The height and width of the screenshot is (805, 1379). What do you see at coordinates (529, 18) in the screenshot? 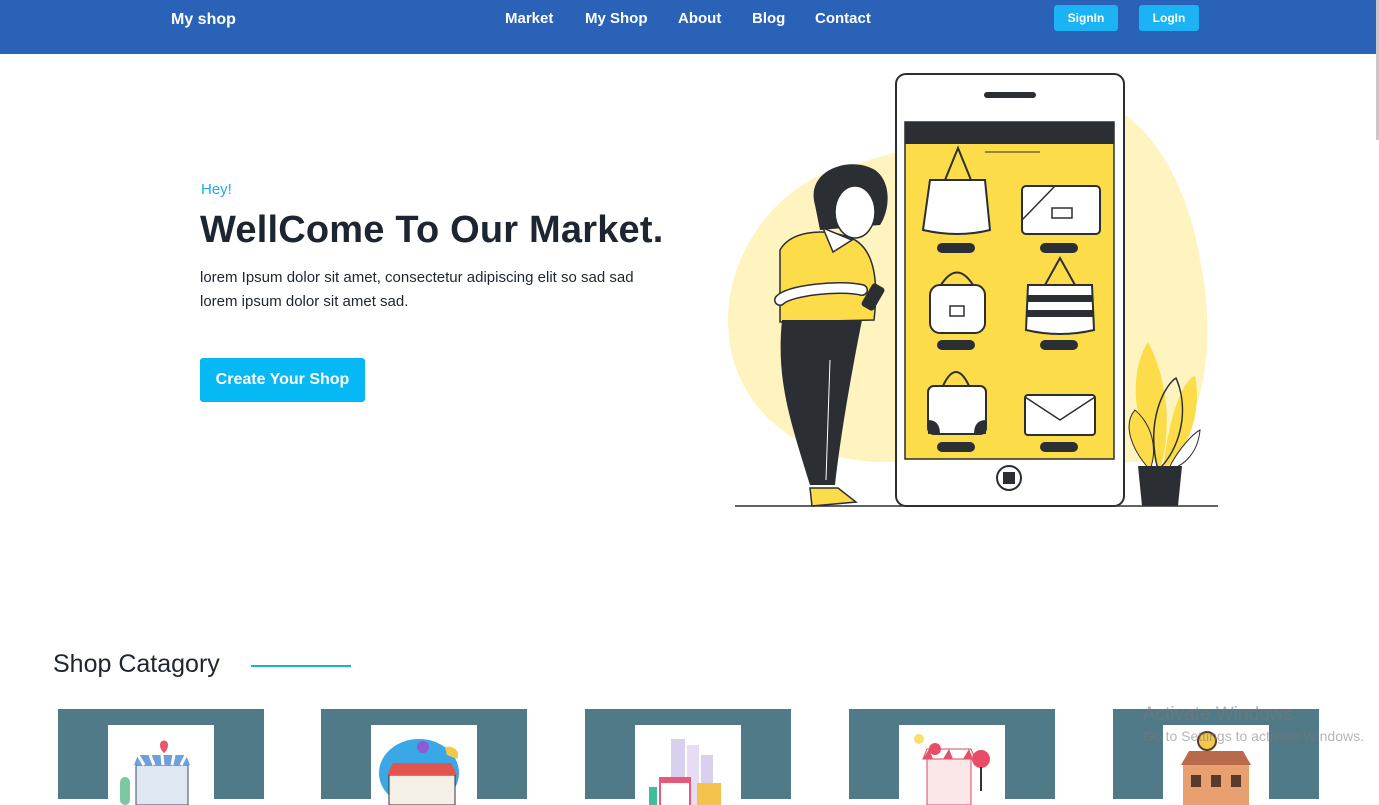
I see `nav-link-market: Market` at bounding box center [529, 18].